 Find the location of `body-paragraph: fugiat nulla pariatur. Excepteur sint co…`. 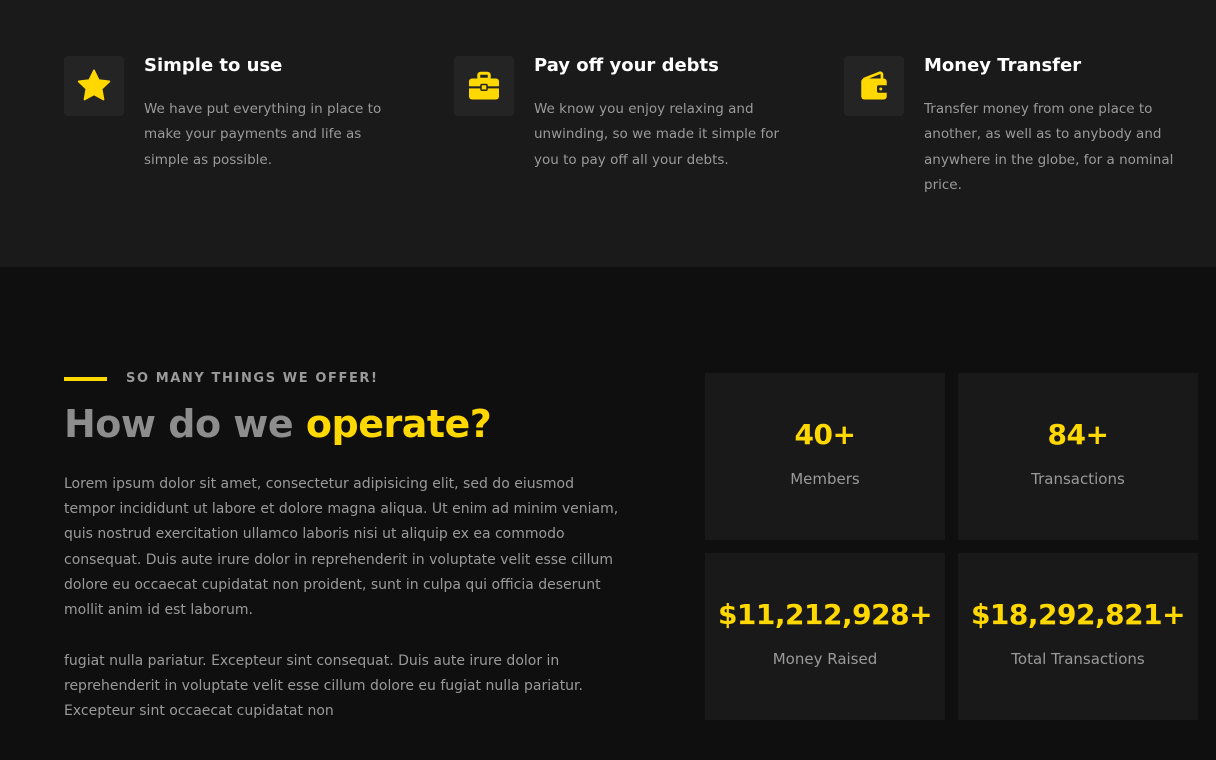

body-paragraph: fugiat nulla pariatur. Excepteur sint co… is located at coordinates (323, 686).